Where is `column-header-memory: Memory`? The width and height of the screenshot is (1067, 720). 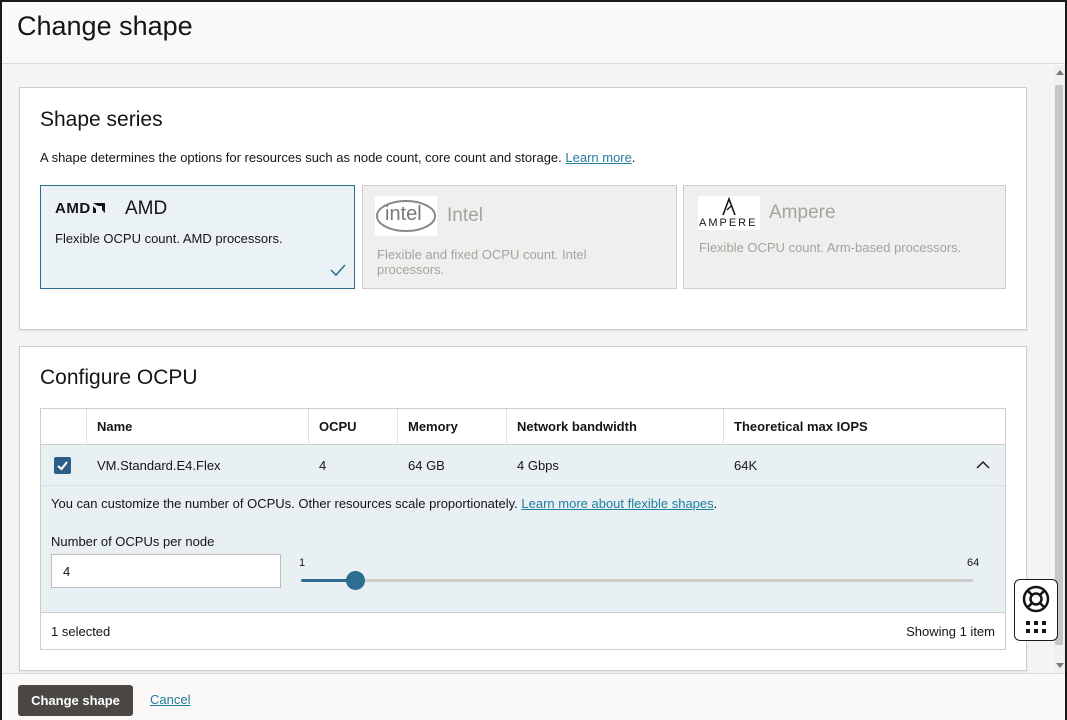 column-header-memory: Memory is located at coordinates (452, 427).